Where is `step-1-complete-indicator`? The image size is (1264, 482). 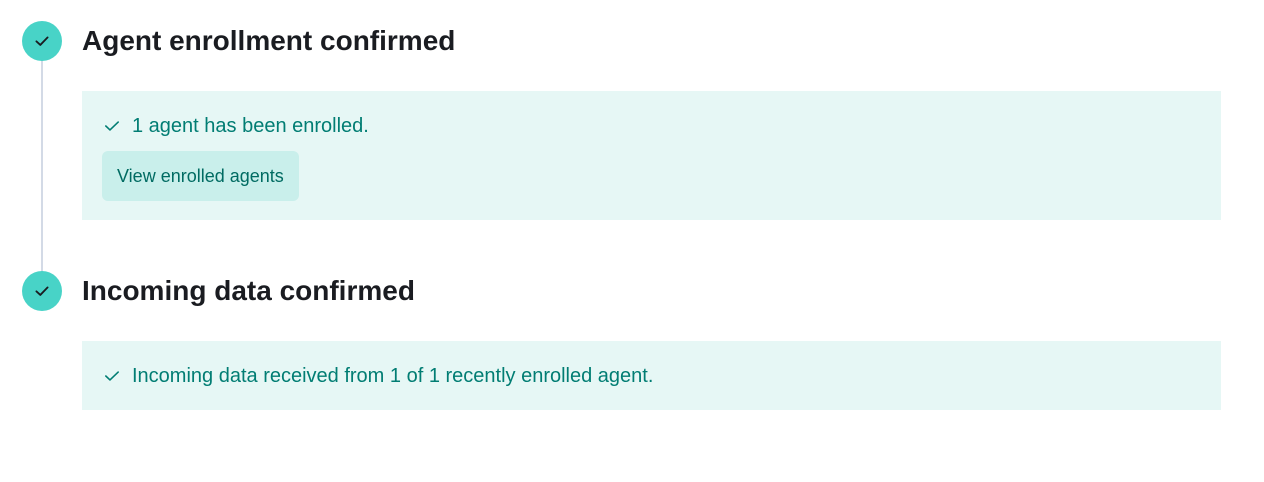 step-1-complete-indicator is located at coordinates (42, 41).